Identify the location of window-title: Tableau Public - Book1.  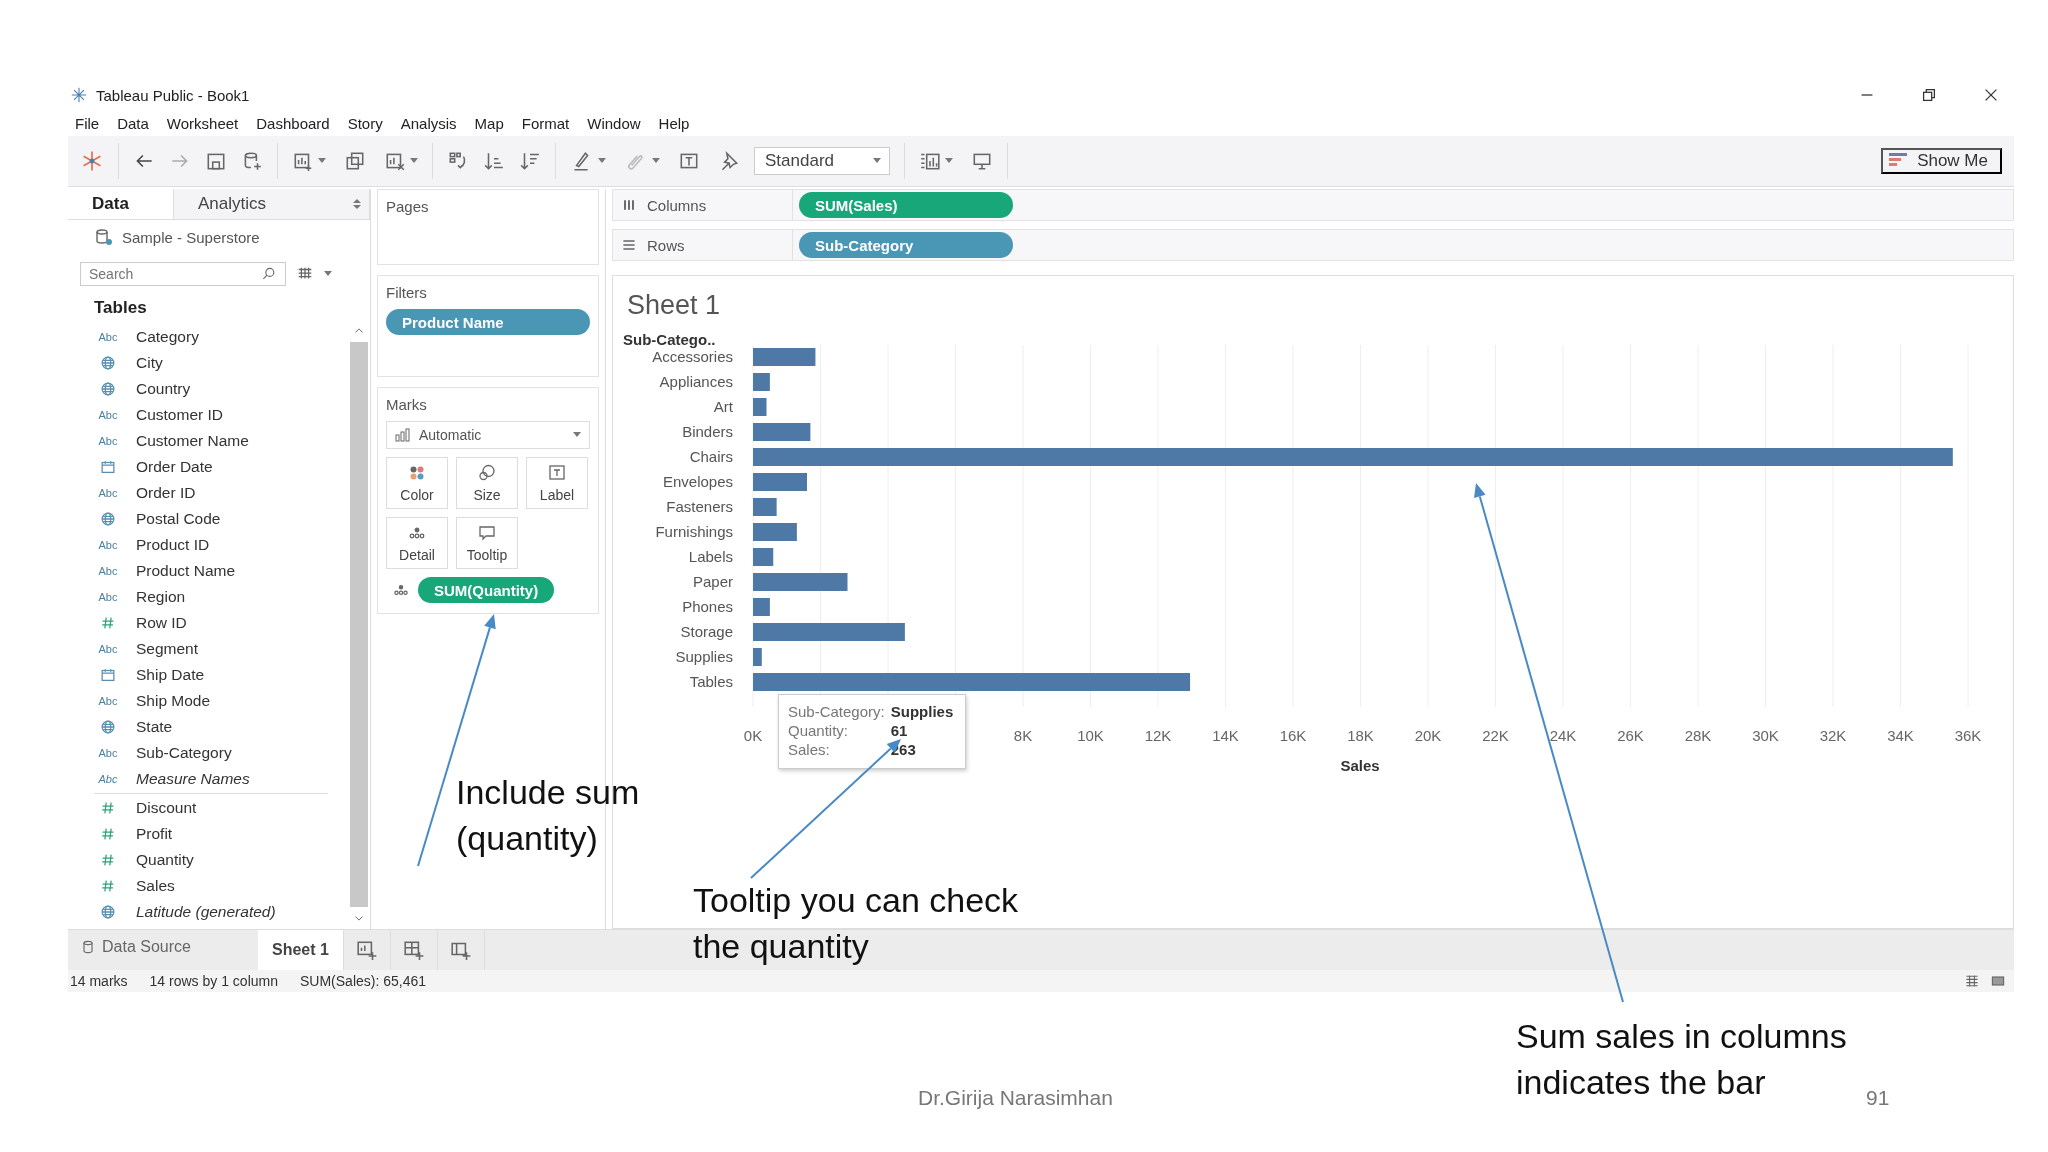
(173, 95).